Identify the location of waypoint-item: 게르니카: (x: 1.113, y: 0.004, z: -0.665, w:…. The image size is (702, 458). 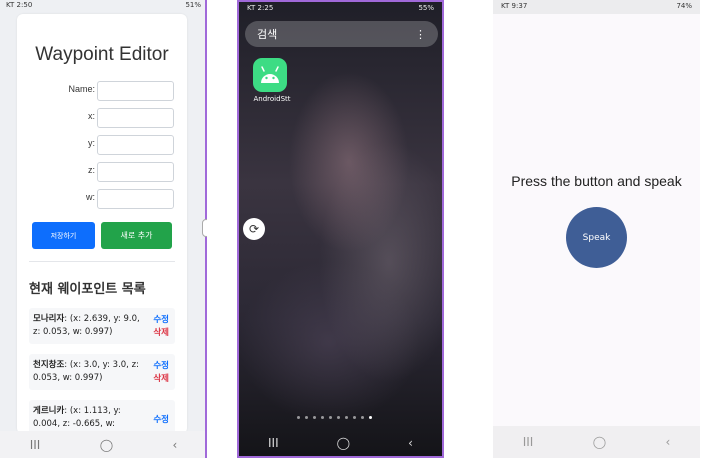
(102, 417).